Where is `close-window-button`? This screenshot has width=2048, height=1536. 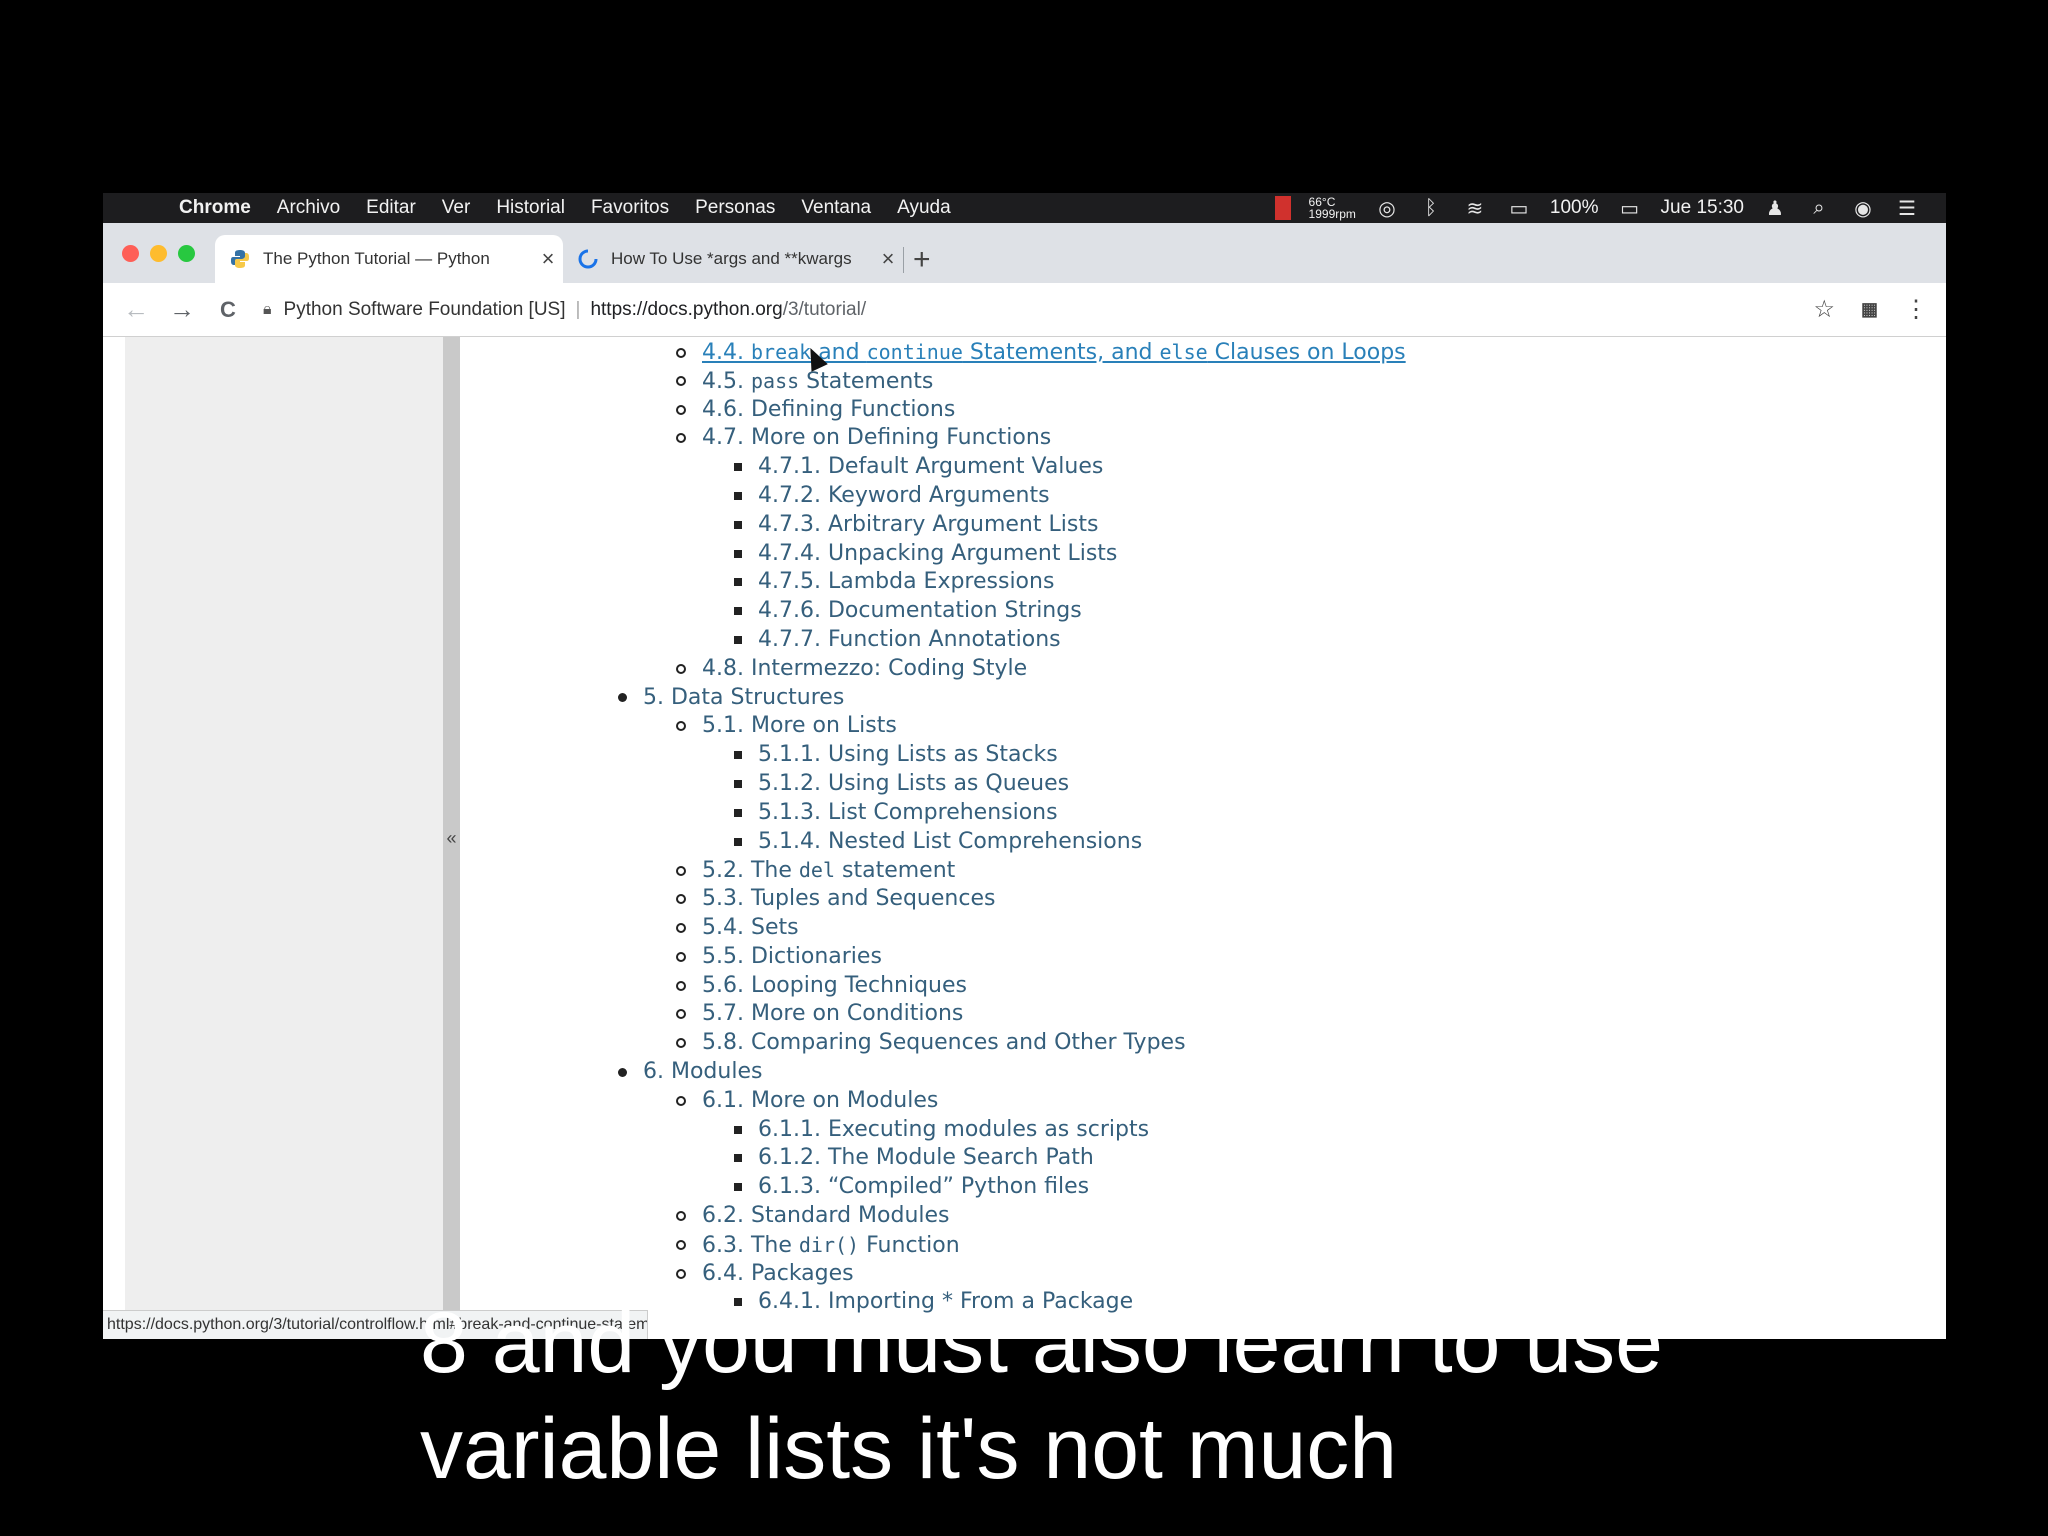
close-window-button is located at coordinates (130, 253).